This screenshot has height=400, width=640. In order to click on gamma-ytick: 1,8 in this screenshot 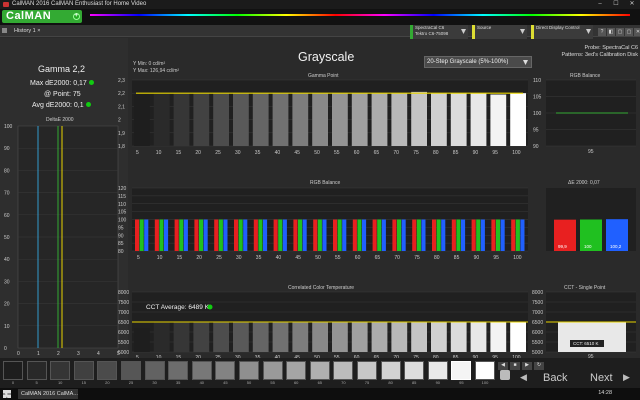, I will do `click(121, 147)`.